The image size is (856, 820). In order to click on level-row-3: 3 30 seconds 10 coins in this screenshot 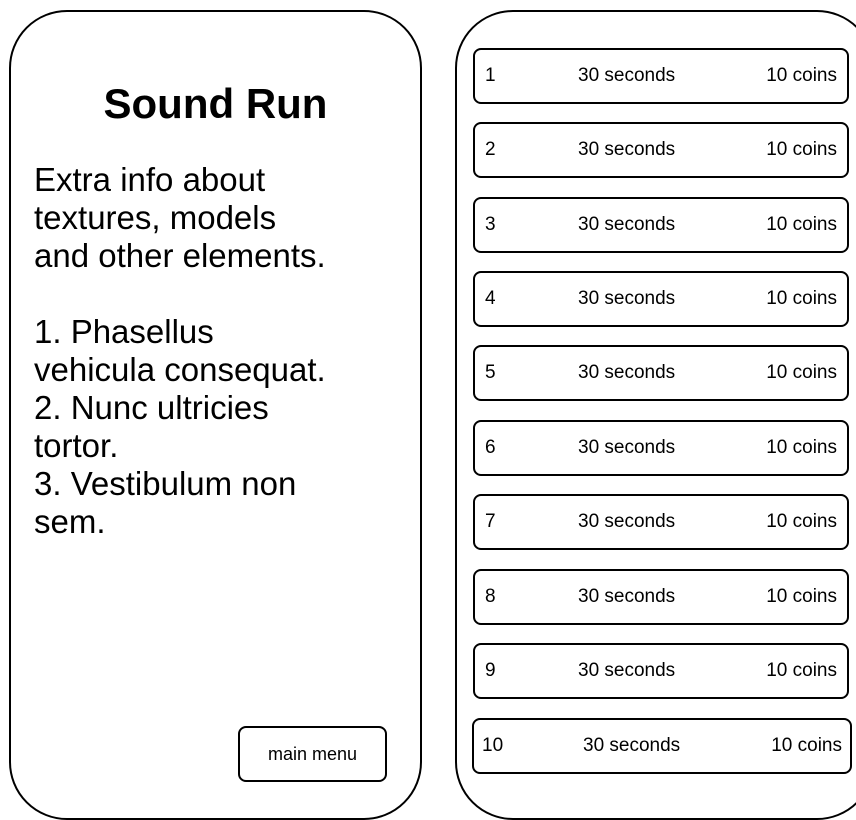, I will do `click(661, 225)`.